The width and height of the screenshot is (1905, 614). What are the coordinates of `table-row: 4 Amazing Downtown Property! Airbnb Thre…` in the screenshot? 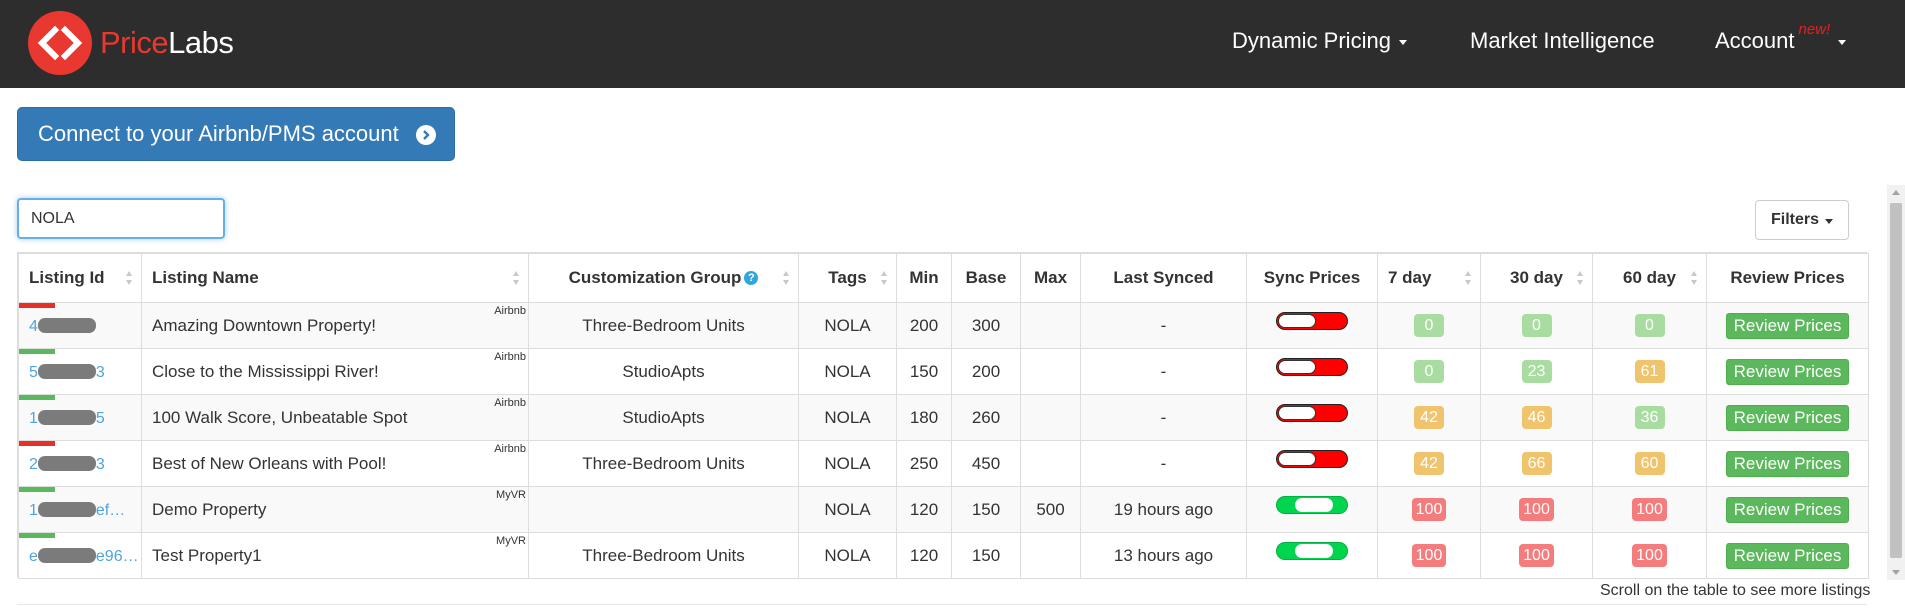 It's located at (943, 325).